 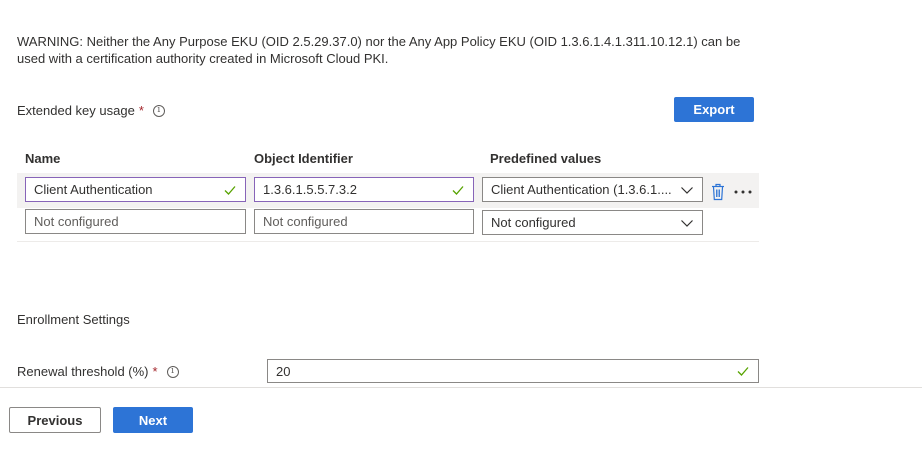 What do you see at coordinates (55, 420) in the screenshot?
I see `previous-button: Previous` at bounding box center [55, 420].